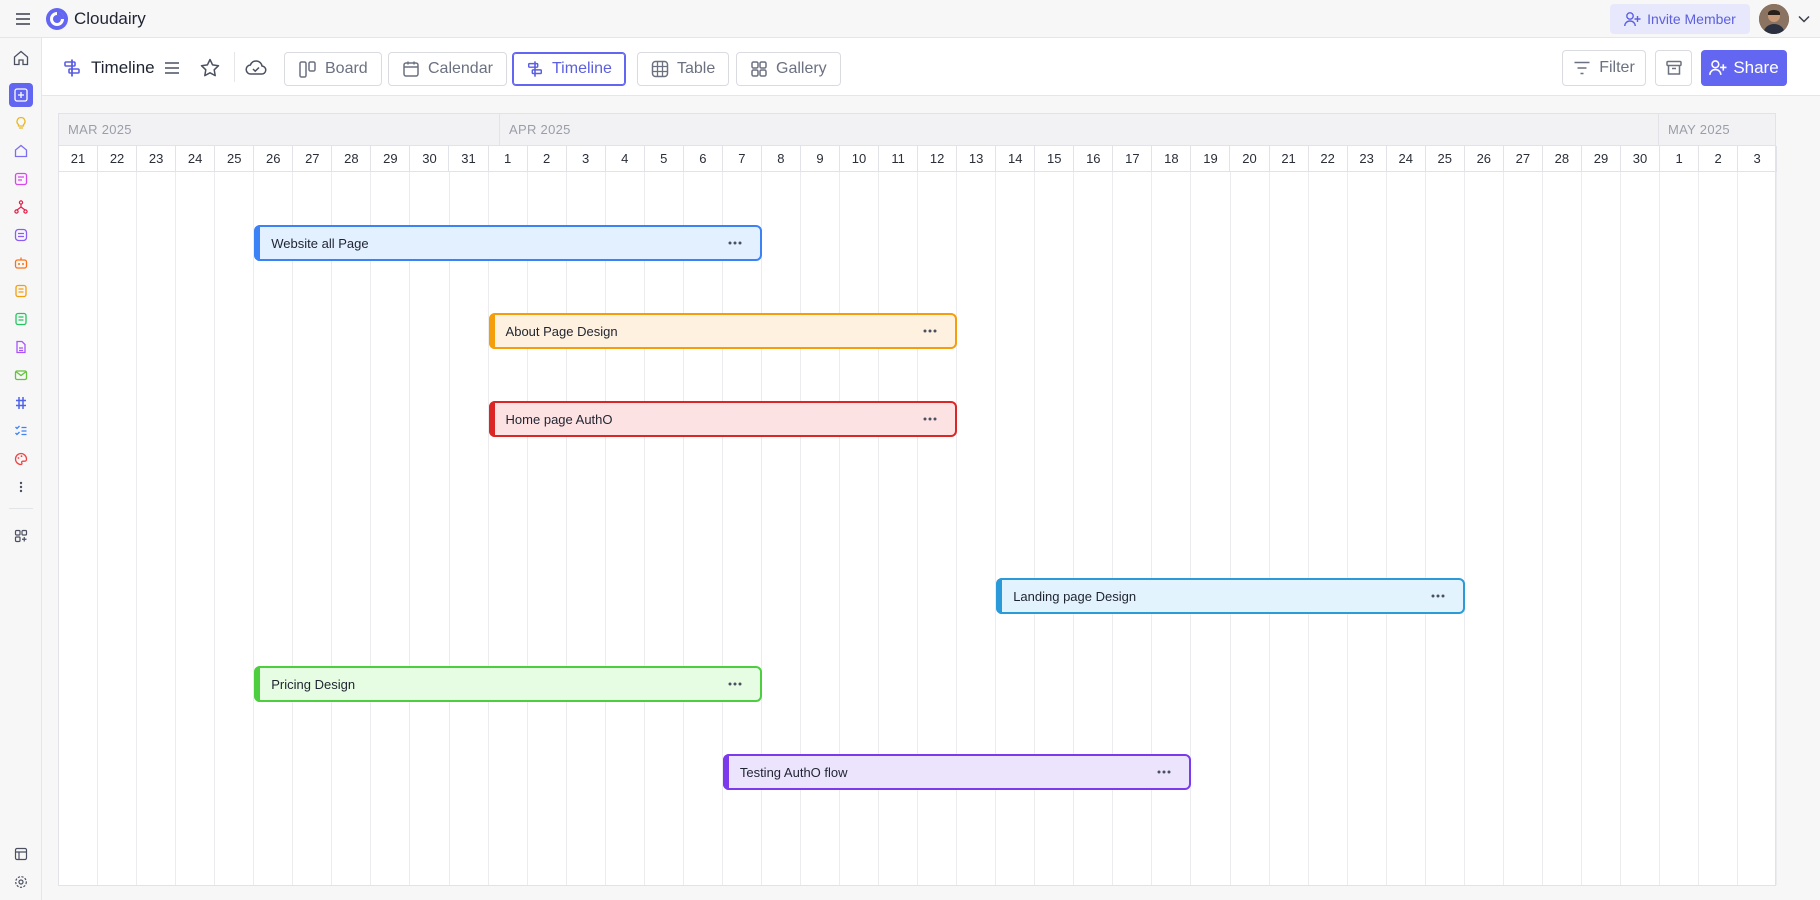  Describe the element at coordinates (820, 159) in the screenshot. I see `day-header-cell: 9` at that location.